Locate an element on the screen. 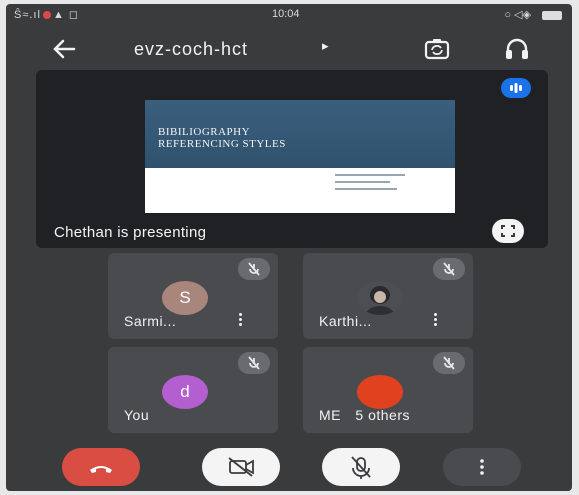  fullscreen-icon is located at coordinates (508, 231).